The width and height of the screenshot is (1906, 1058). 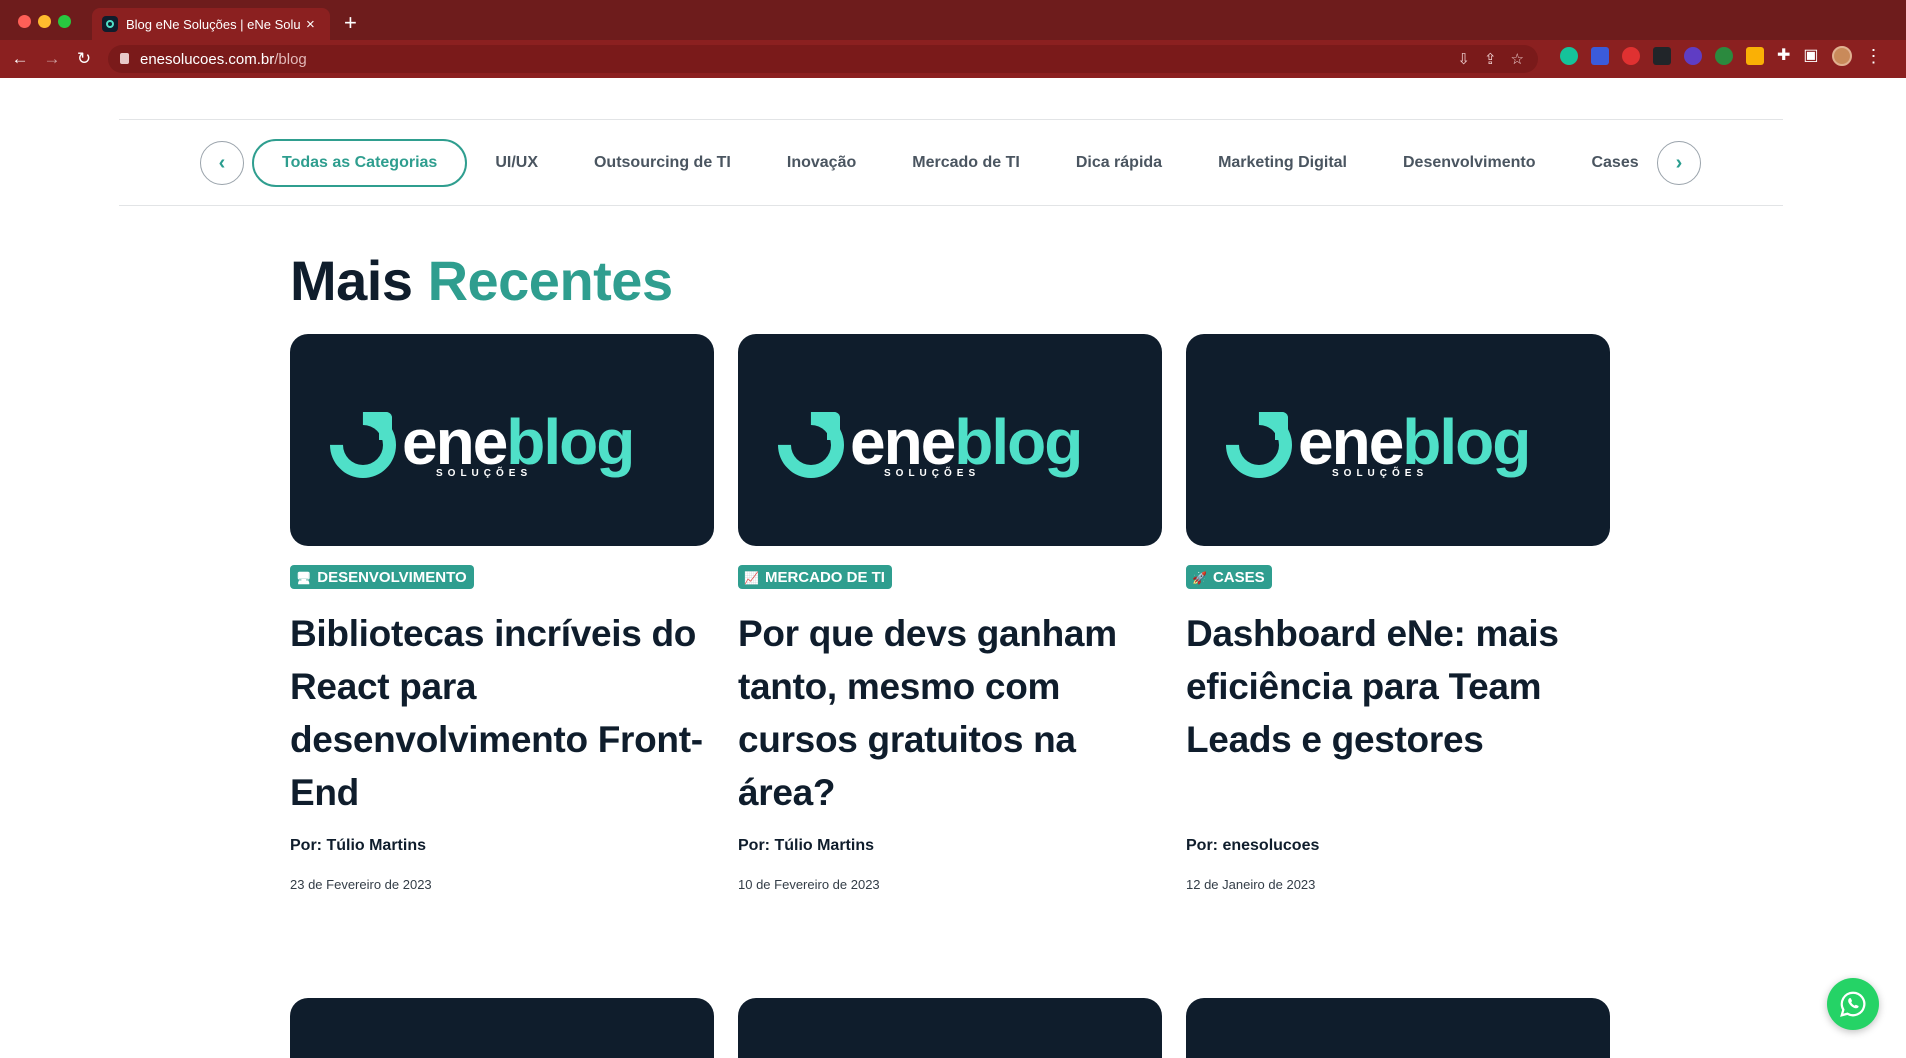 What do you see at coordinates (124, 58) in the screenshot?
I see `lock-icon` at bounding box center [124, 58].